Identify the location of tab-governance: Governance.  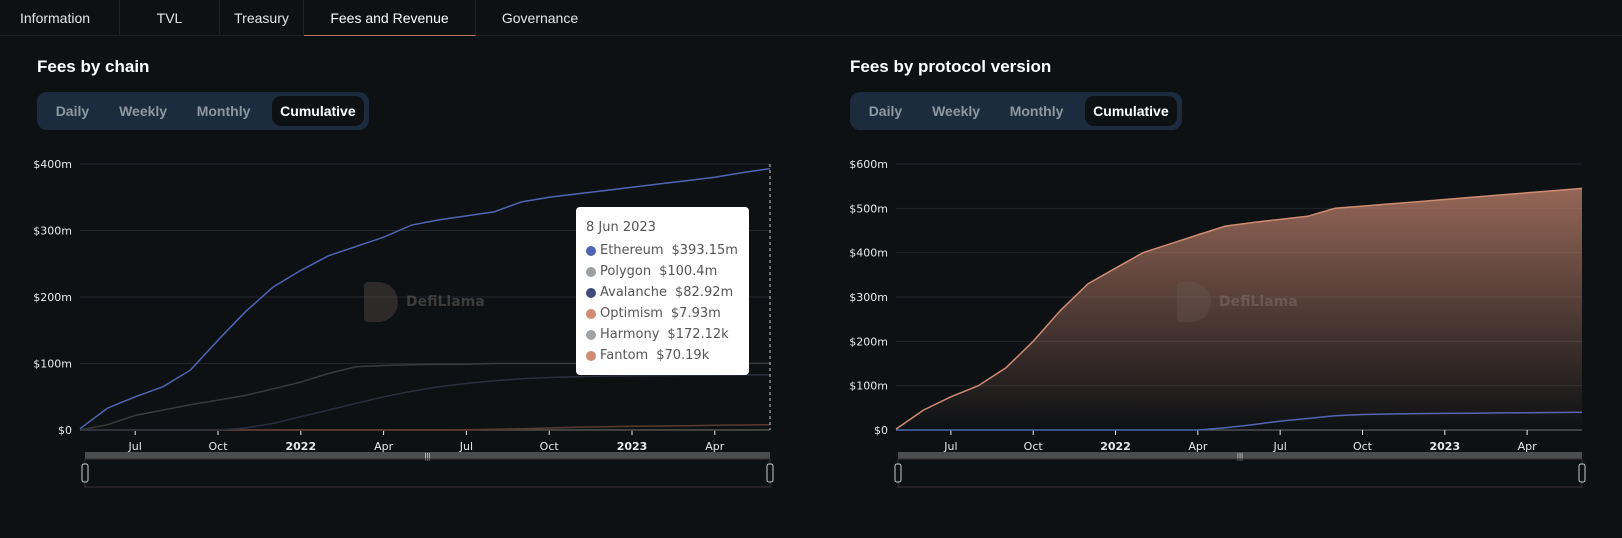
(540, 18).